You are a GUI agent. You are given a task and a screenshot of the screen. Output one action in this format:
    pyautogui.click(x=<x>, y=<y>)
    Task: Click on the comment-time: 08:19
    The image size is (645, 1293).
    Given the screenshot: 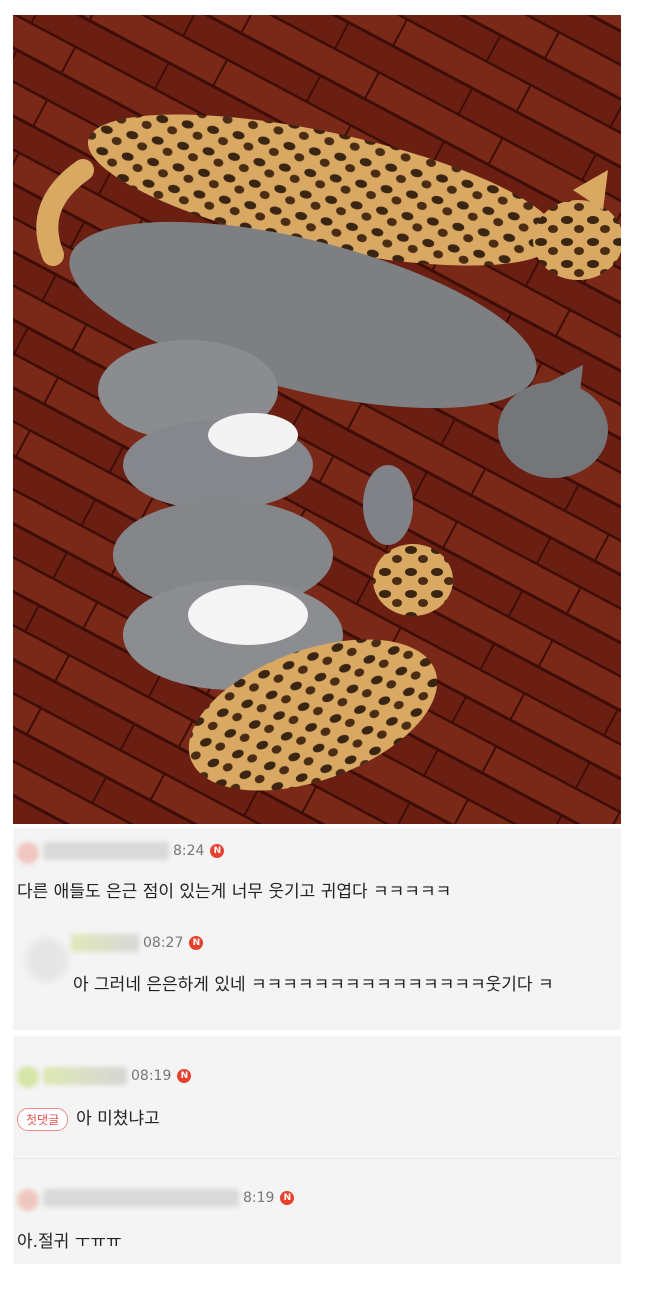 What is the action you would take?
    pyautogui.click(x=151, y=1076)
    